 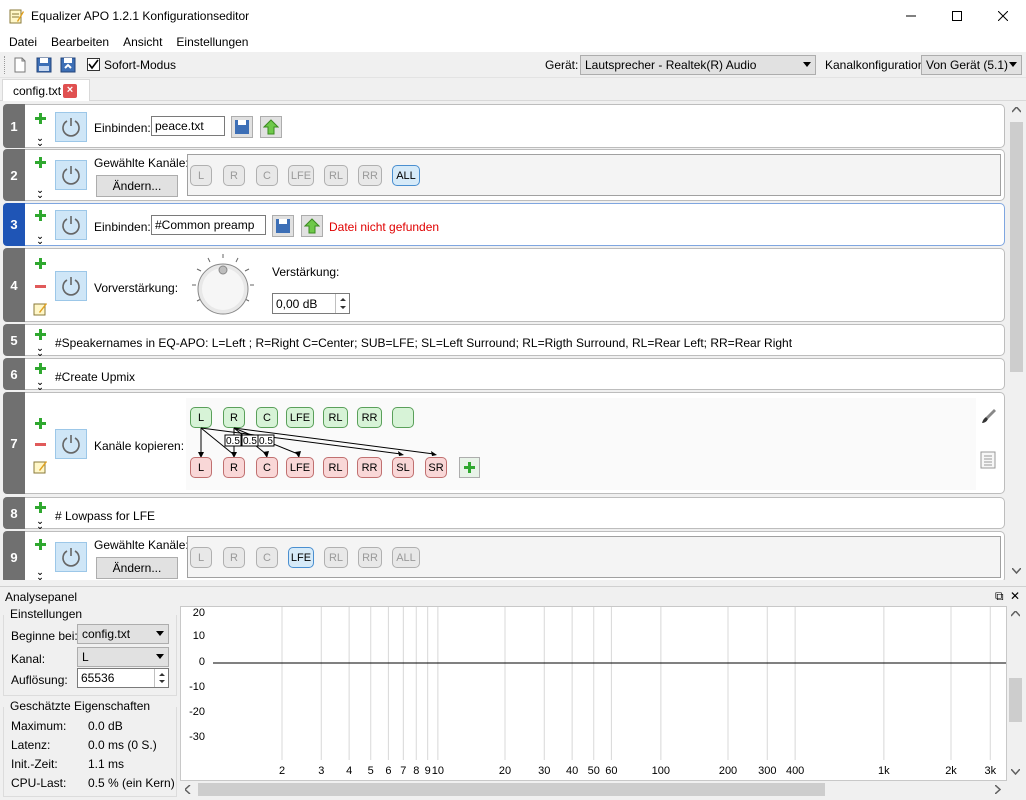 What do you see at coordinates (469, 467) in the screenshot?
I see `add-target-button` at bounding box center [469, 467].